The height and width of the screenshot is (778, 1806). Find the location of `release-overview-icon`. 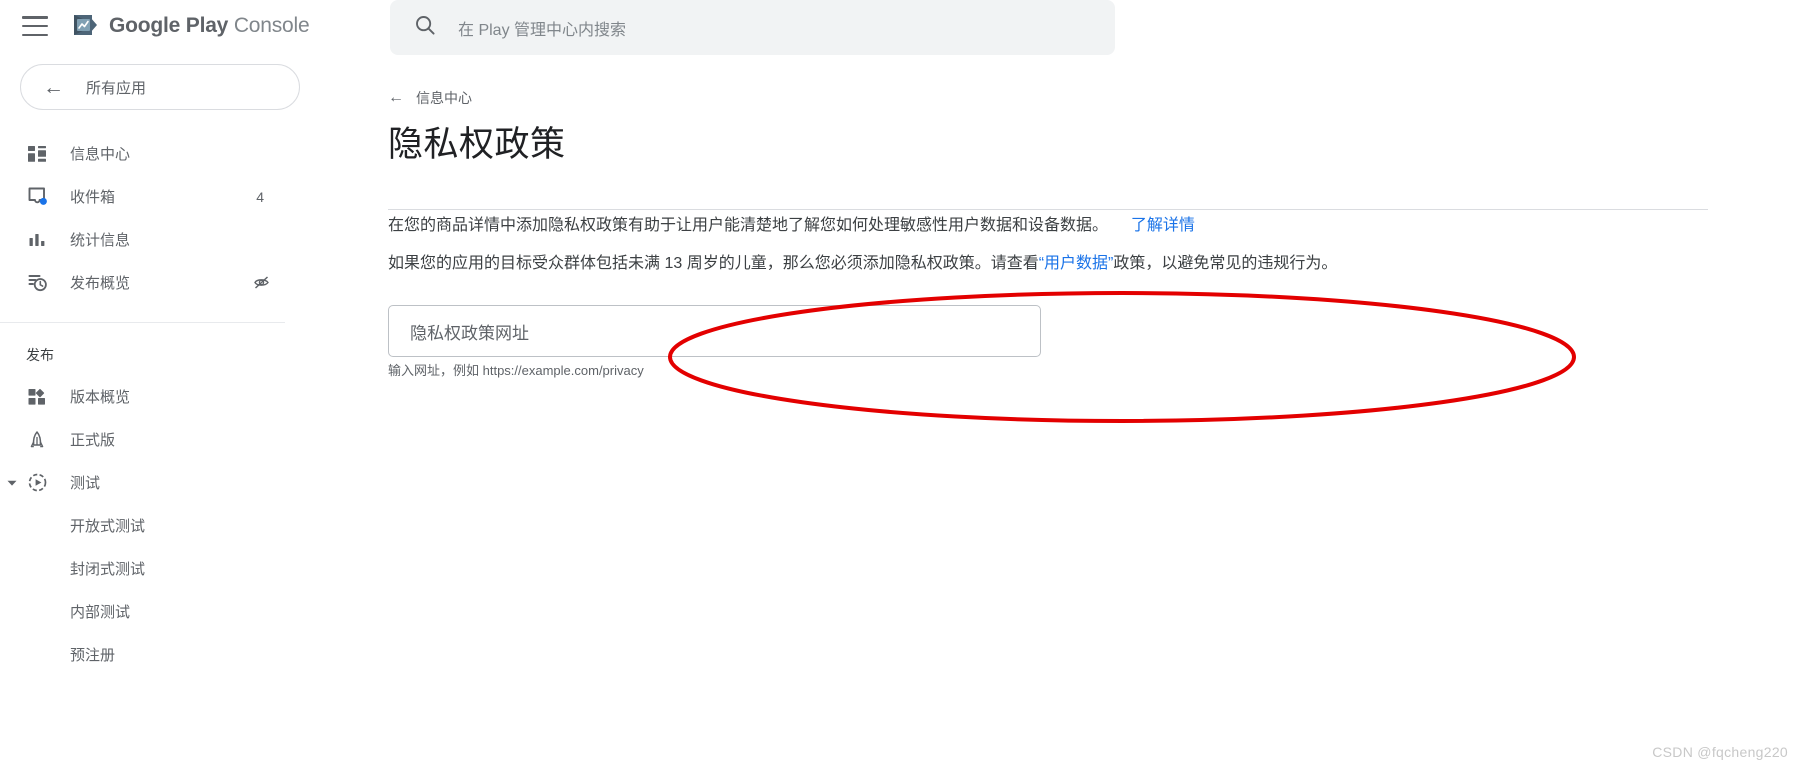

release-overview-icon is located at coordinates (37, 397).